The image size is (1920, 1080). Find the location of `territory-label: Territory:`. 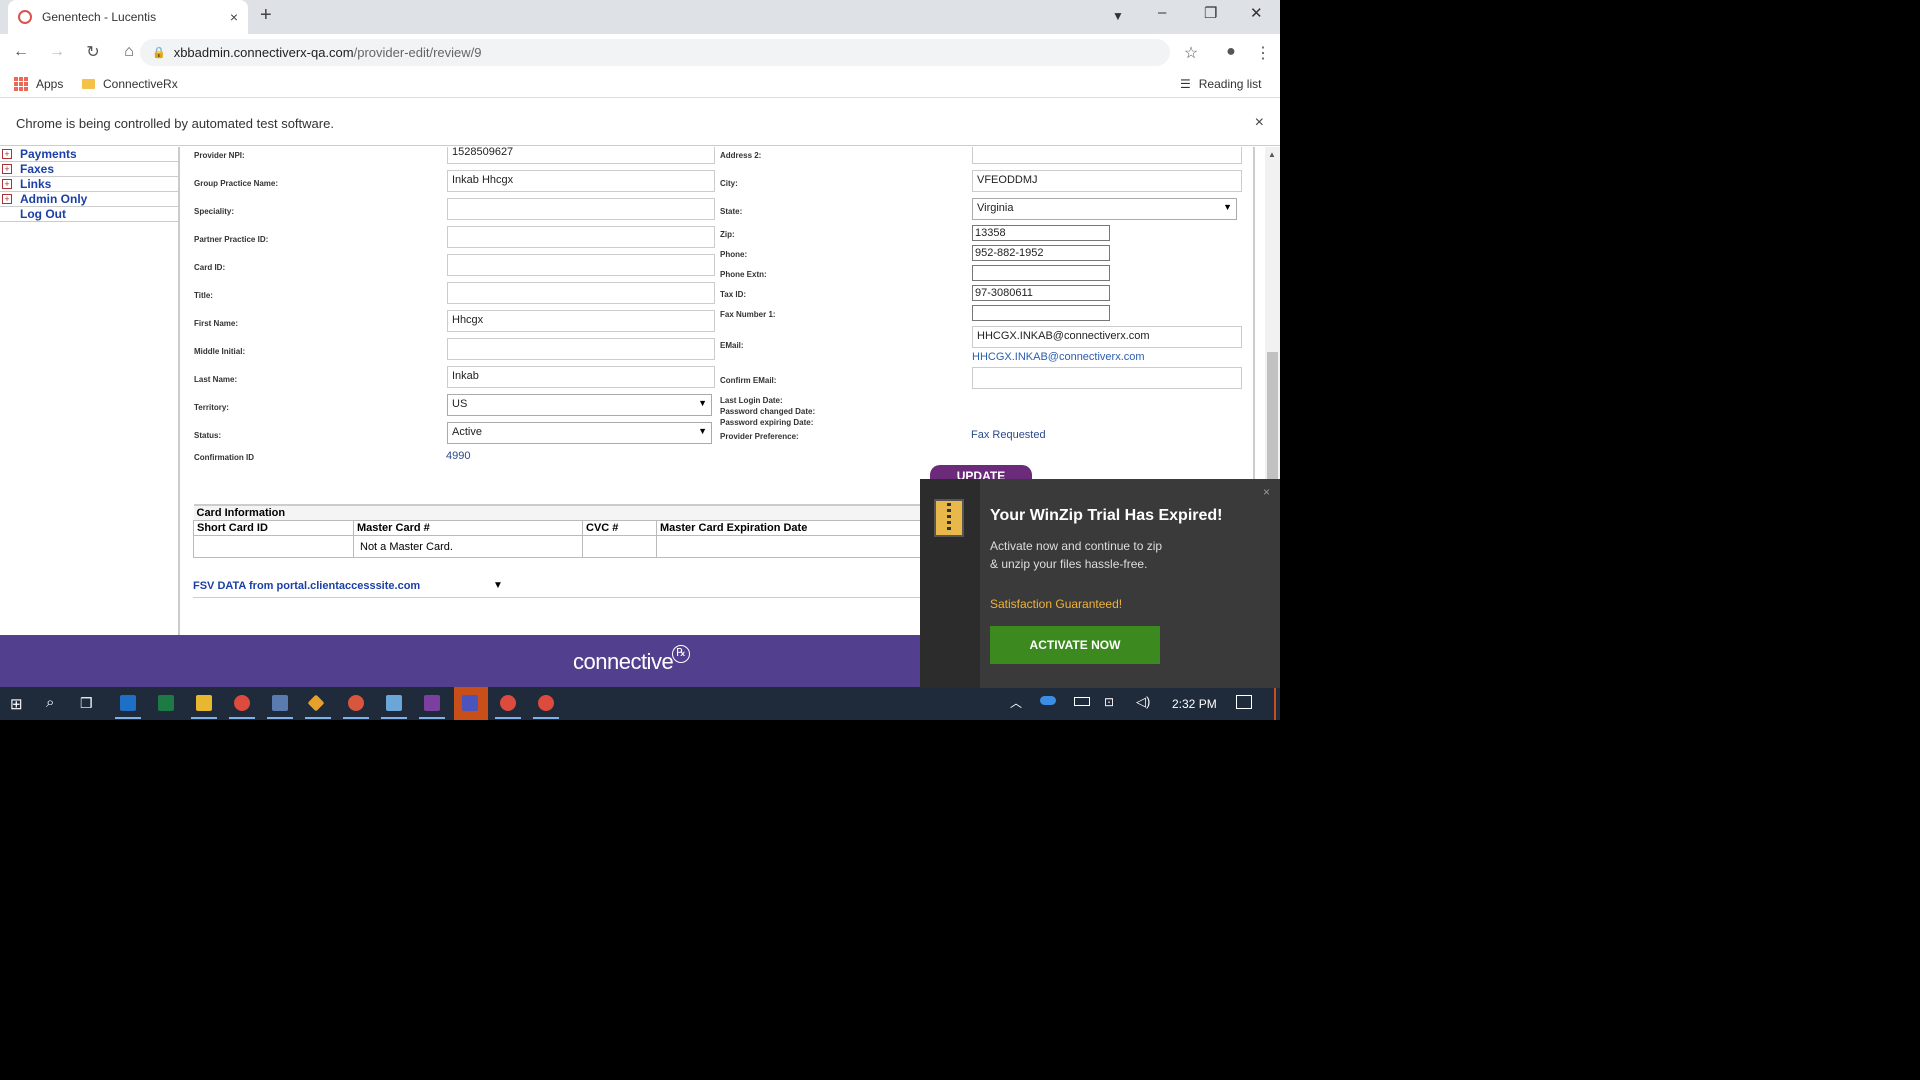

territory-label: Territory: is located at coordinates (211, 407).